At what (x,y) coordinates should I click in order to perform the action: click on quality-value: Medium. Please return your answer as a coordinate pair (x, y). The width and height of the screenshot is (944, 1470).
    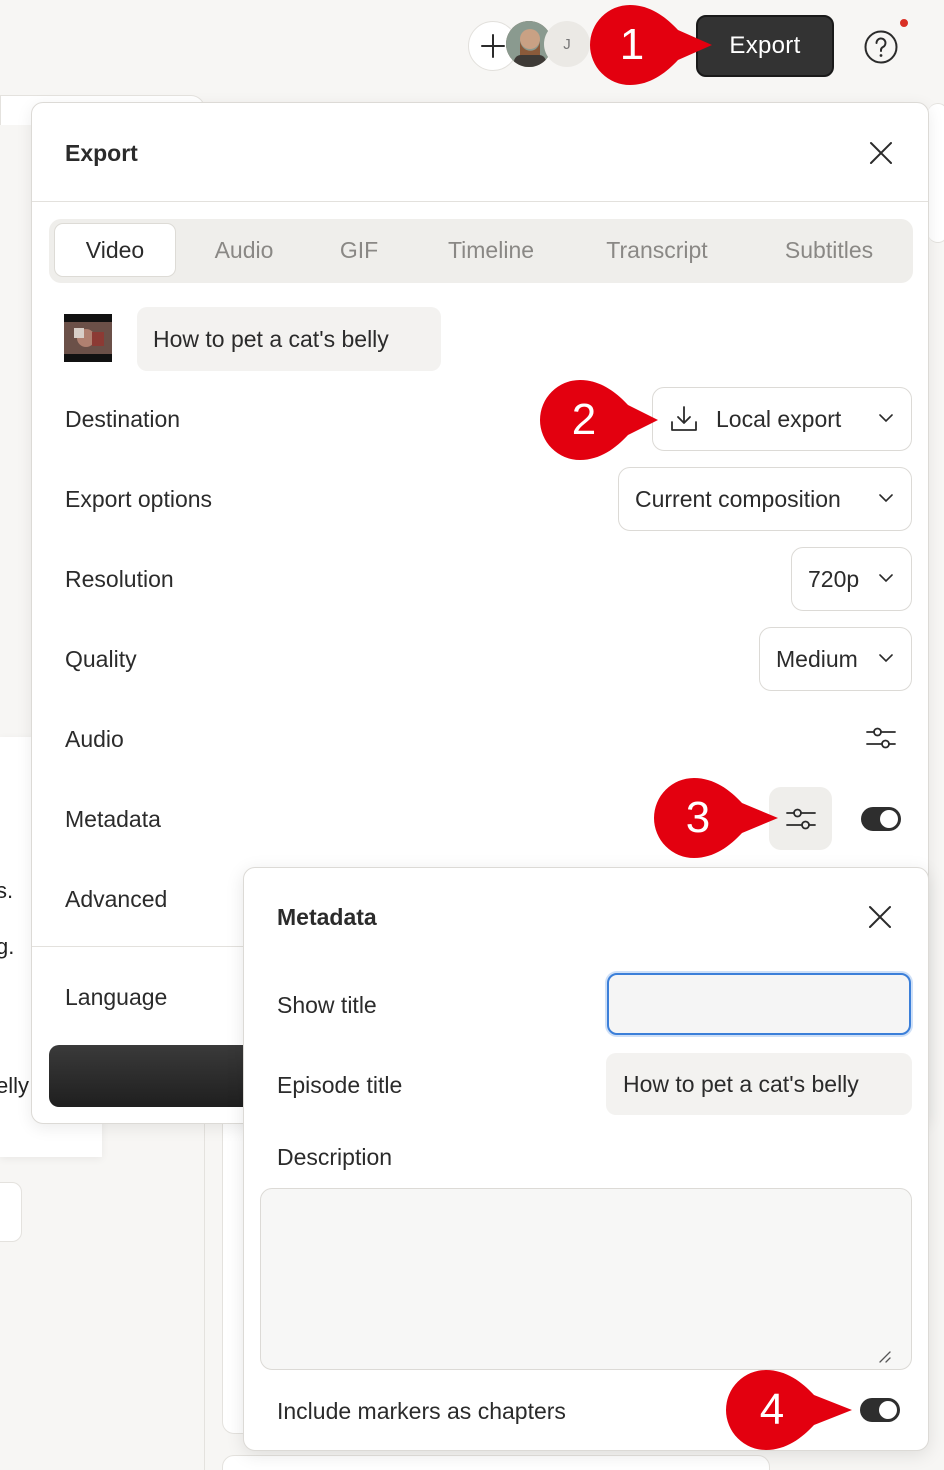
    Looking at the image, I should click on (817, 658).